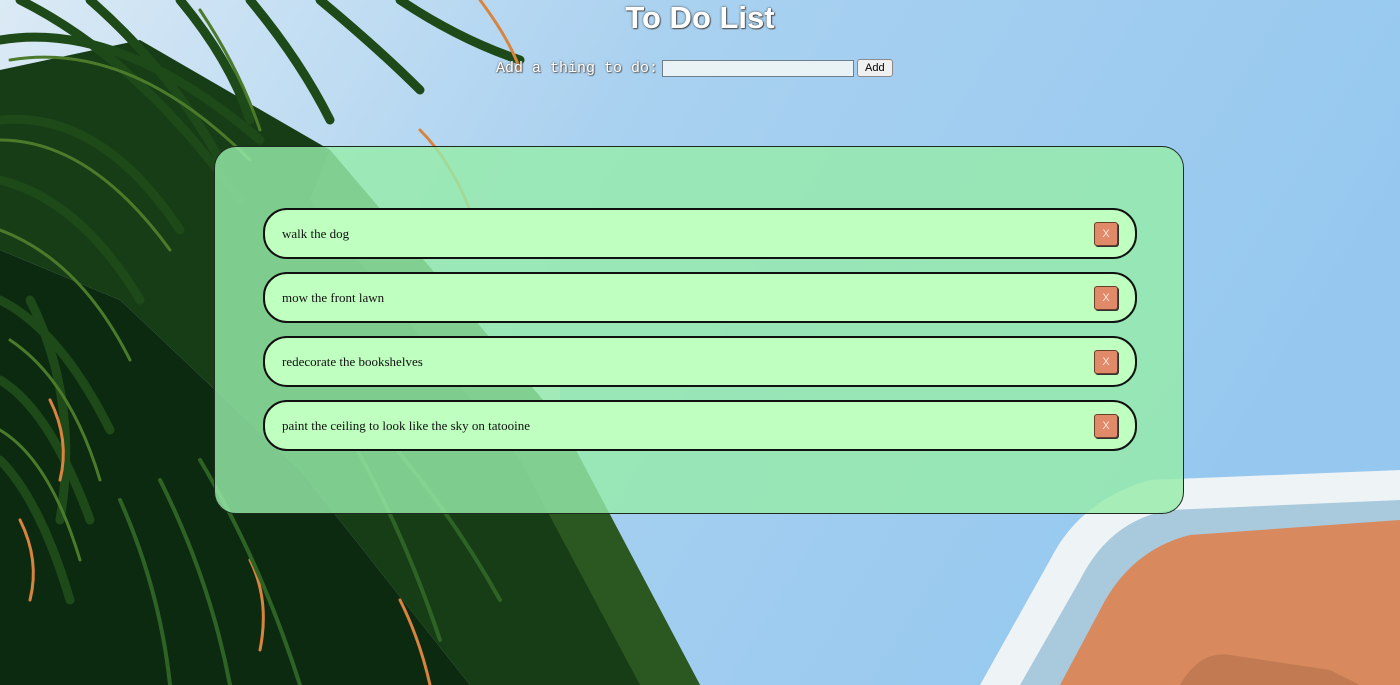  What do you see at coordinates (875, 68) in the screenshot?
I see `add-button: Add` at bounding box center [875, 68].